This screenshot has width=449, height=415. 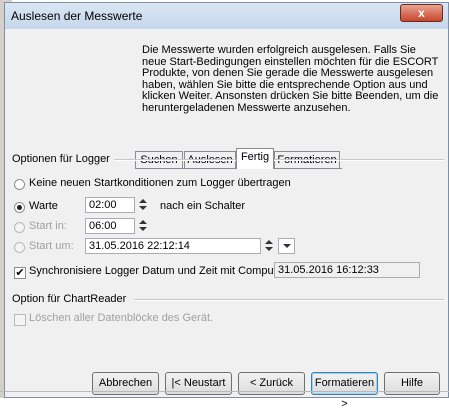 I want to click on radio-selected-dot, so click(x=19, y=207).